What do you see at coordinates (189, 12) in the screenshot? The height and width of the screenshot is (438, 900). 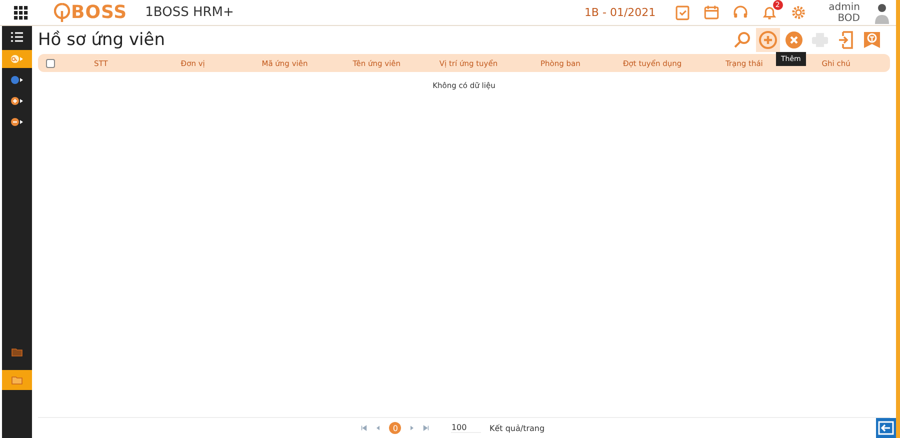 I see `app-name: 1BOSS HRM+` at bounding box center [189, 12].